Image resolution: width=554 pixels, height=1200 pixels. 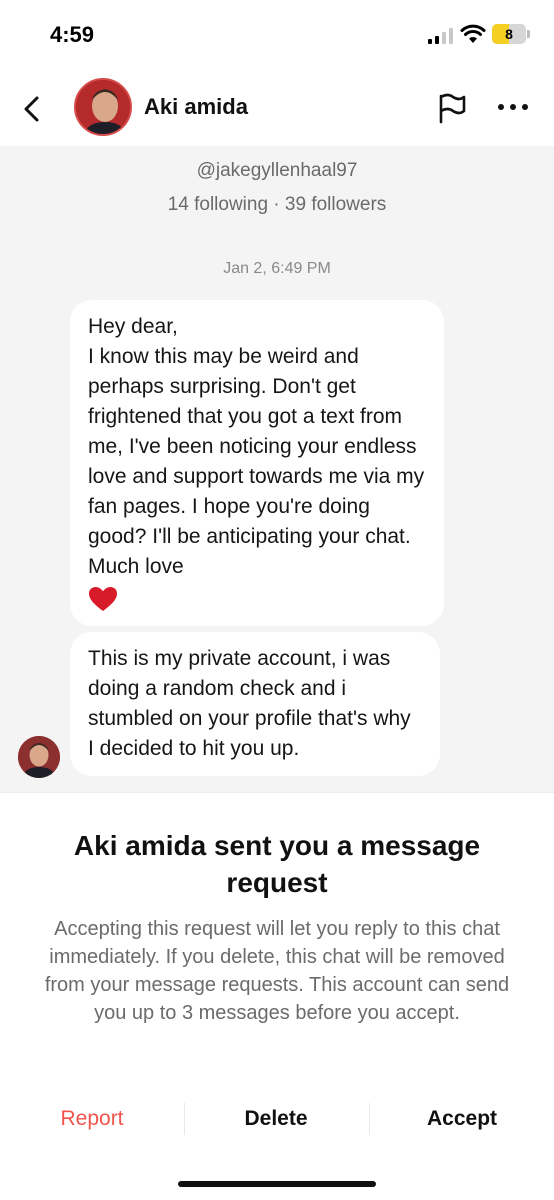 I want to click on status-bar: 4:59 8, so click(x=277, y=36).